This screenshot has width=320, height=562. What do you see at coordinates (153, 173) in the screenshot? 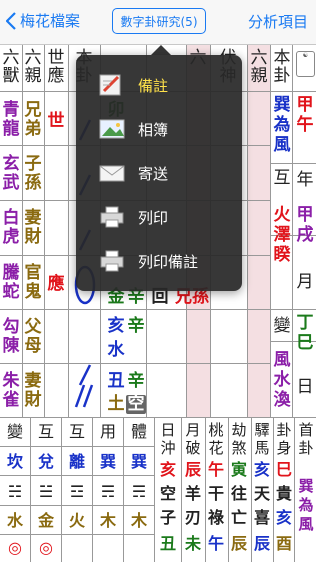
I see `menu-label-send: 寄送` at bounding box center [153, 173].